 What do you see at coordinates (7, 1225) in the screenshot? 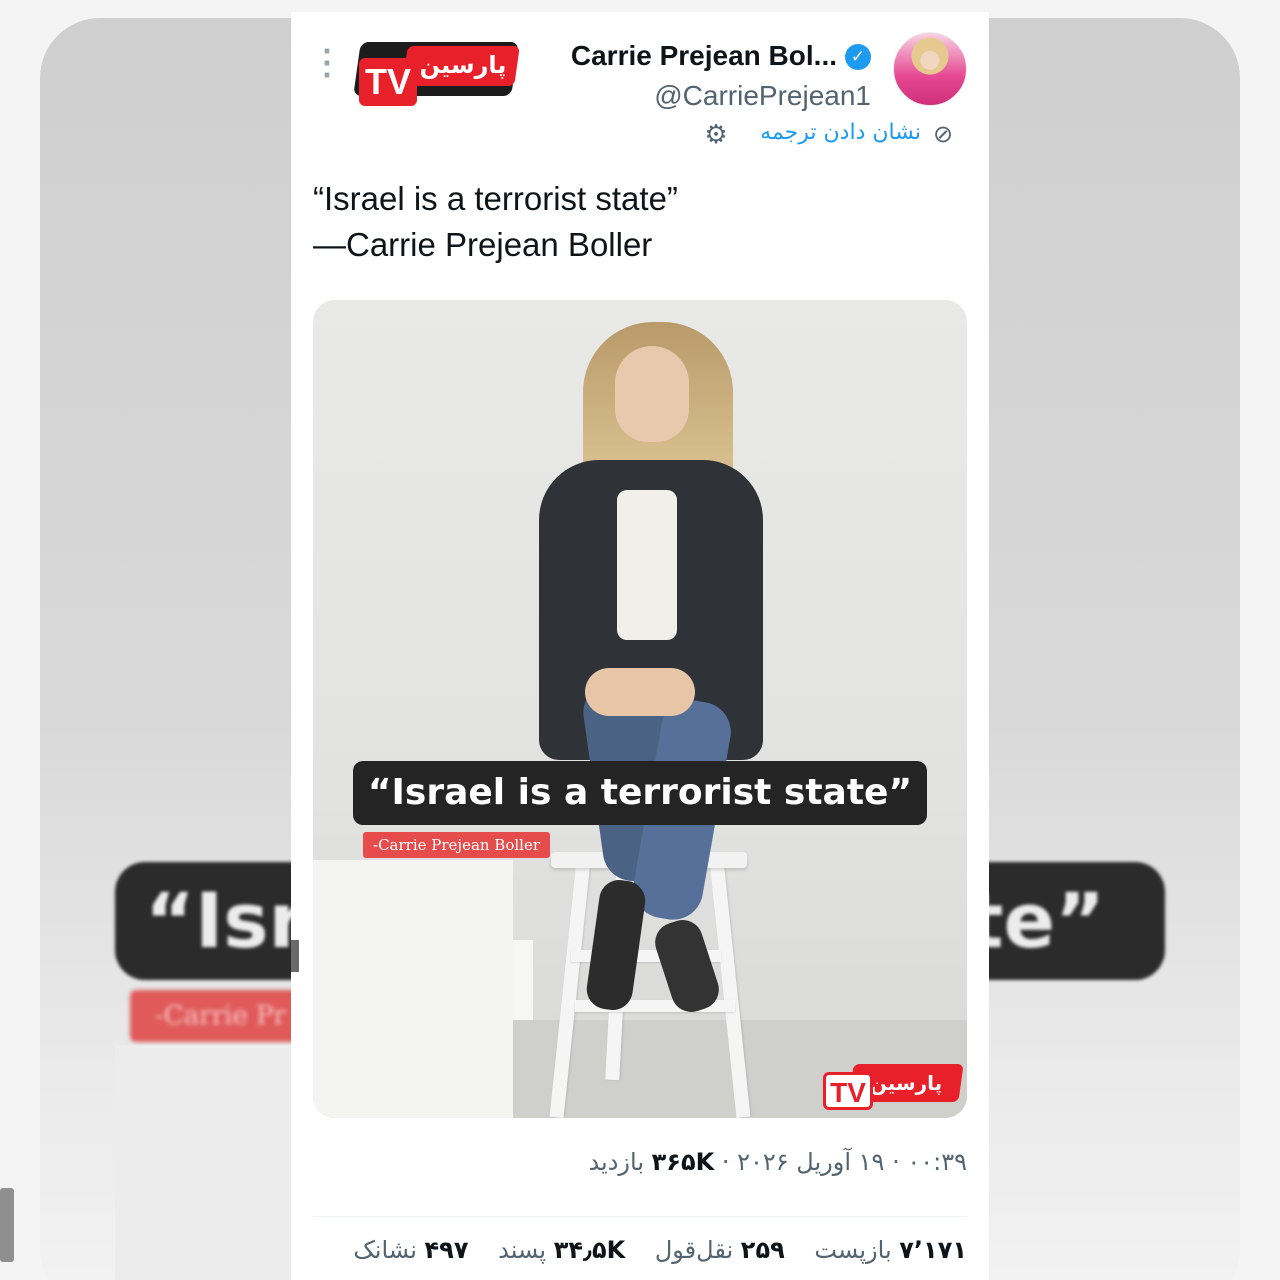
I see `scroll-indicator` at bounding box center [7, 1225].